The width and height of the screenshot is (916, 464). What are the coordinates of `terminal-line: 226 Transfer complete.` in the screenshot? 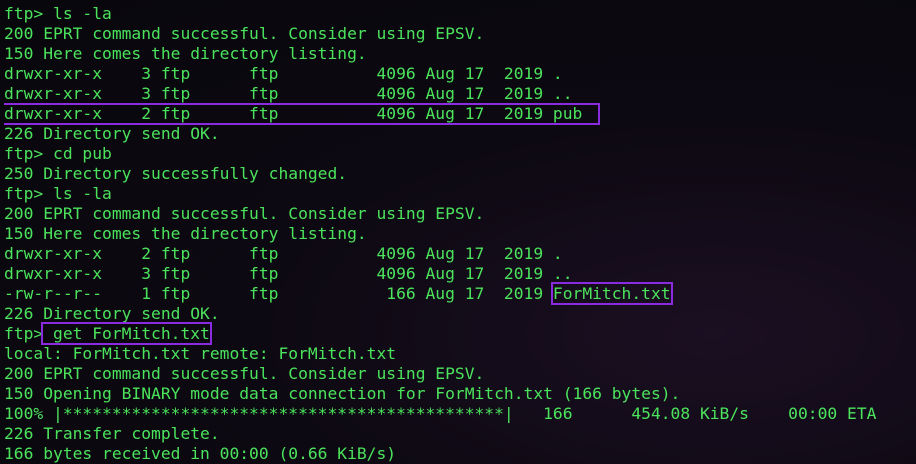 It's located at (112, 433).